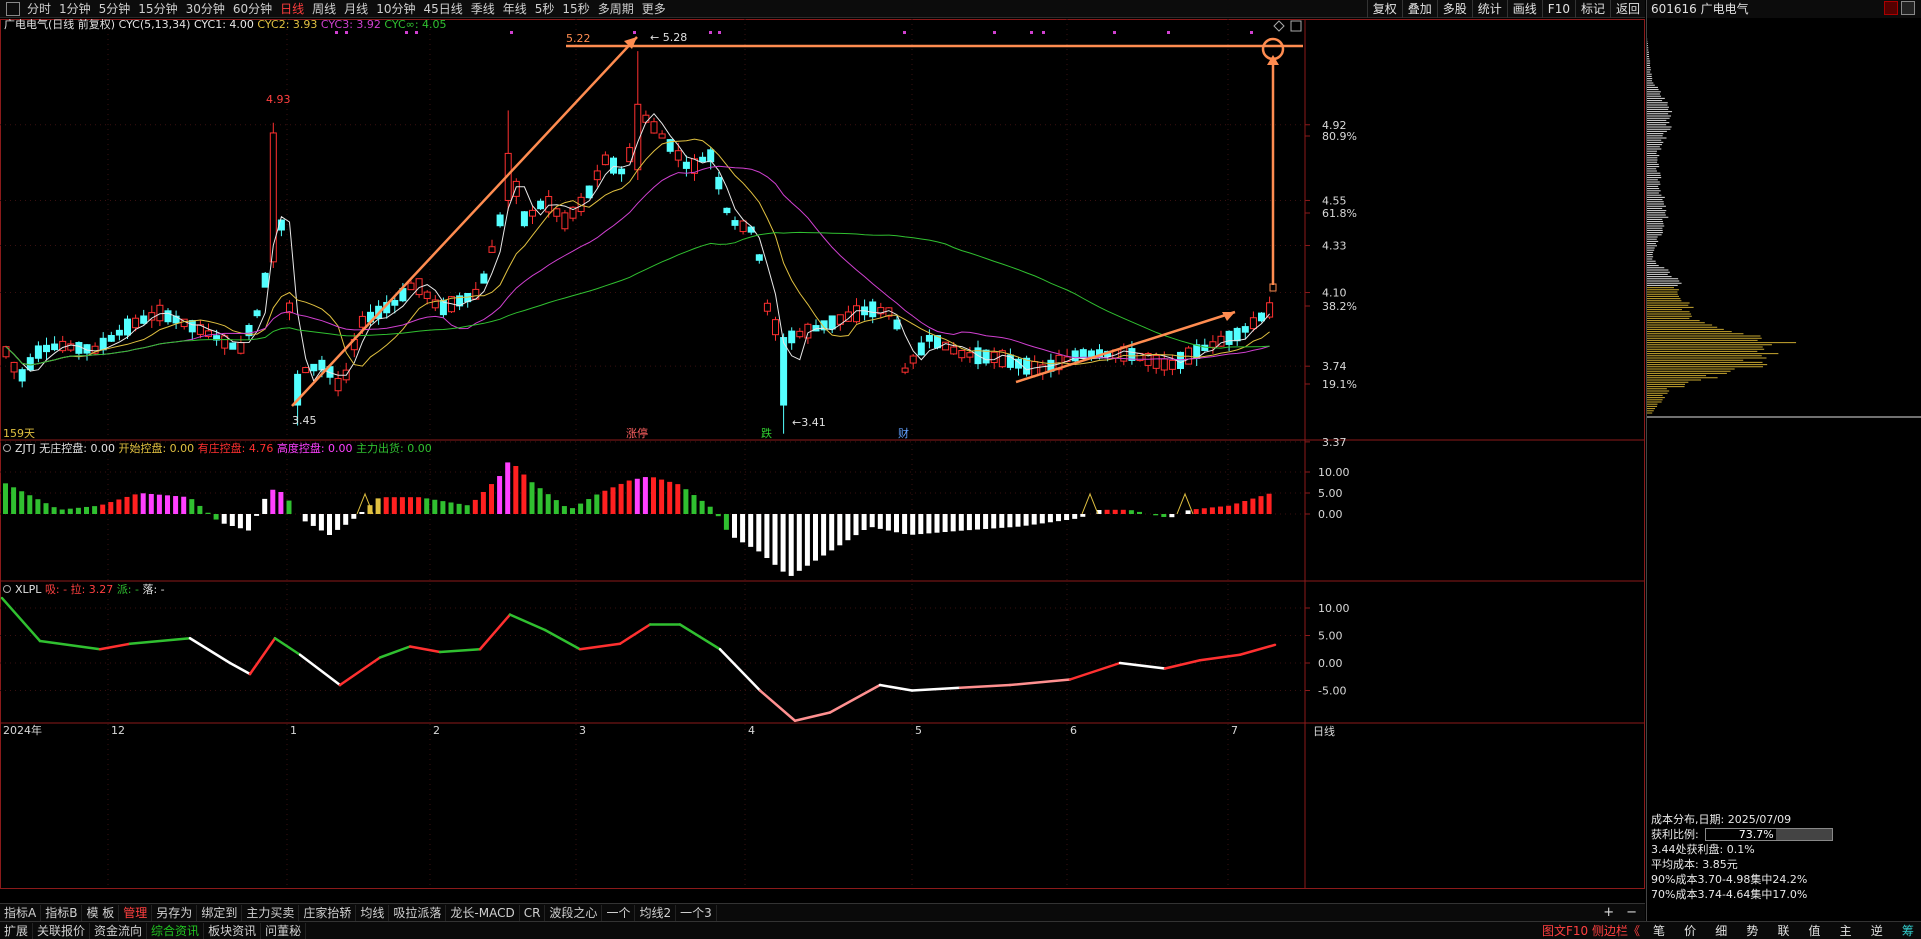 Image resolution: width=1921 pixels, height=939 pixels. What do you see at coordinates (271, 912) in the screenshot?
I see `indicator-tab: 主力买卖` at bounding box center [271, 912].